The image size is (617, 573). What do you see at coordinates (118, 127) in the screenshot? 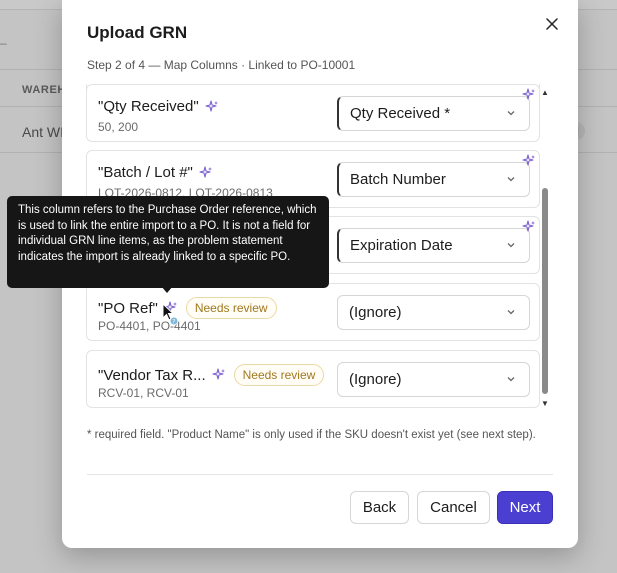
I see `sample-values: 50, 200` at bounding box center [118, 127].